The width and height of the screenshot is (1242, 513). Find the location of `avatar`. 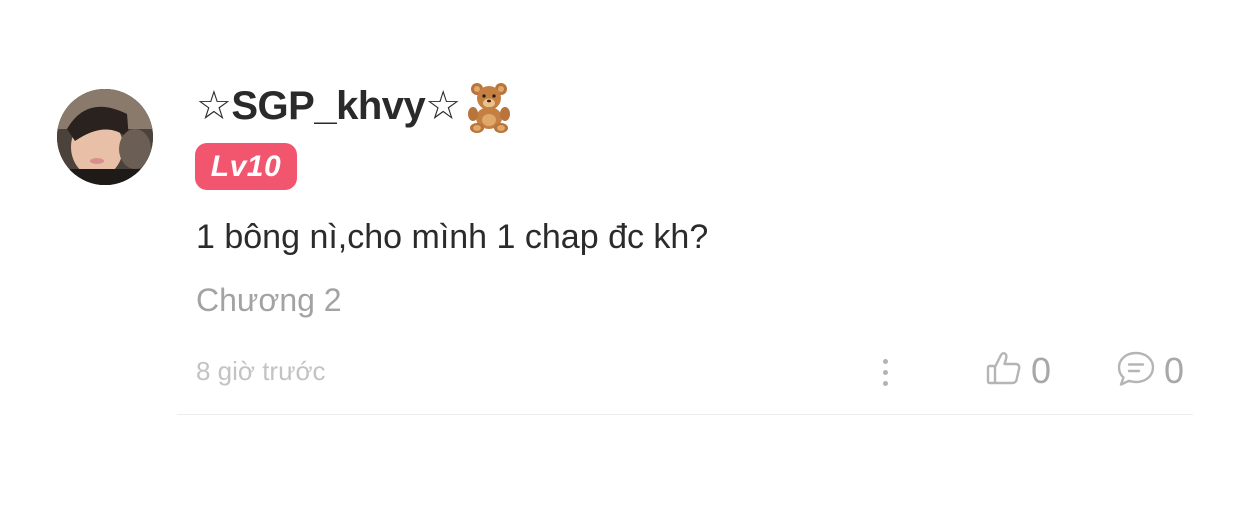

avatar is located at coordinates (105, 137).